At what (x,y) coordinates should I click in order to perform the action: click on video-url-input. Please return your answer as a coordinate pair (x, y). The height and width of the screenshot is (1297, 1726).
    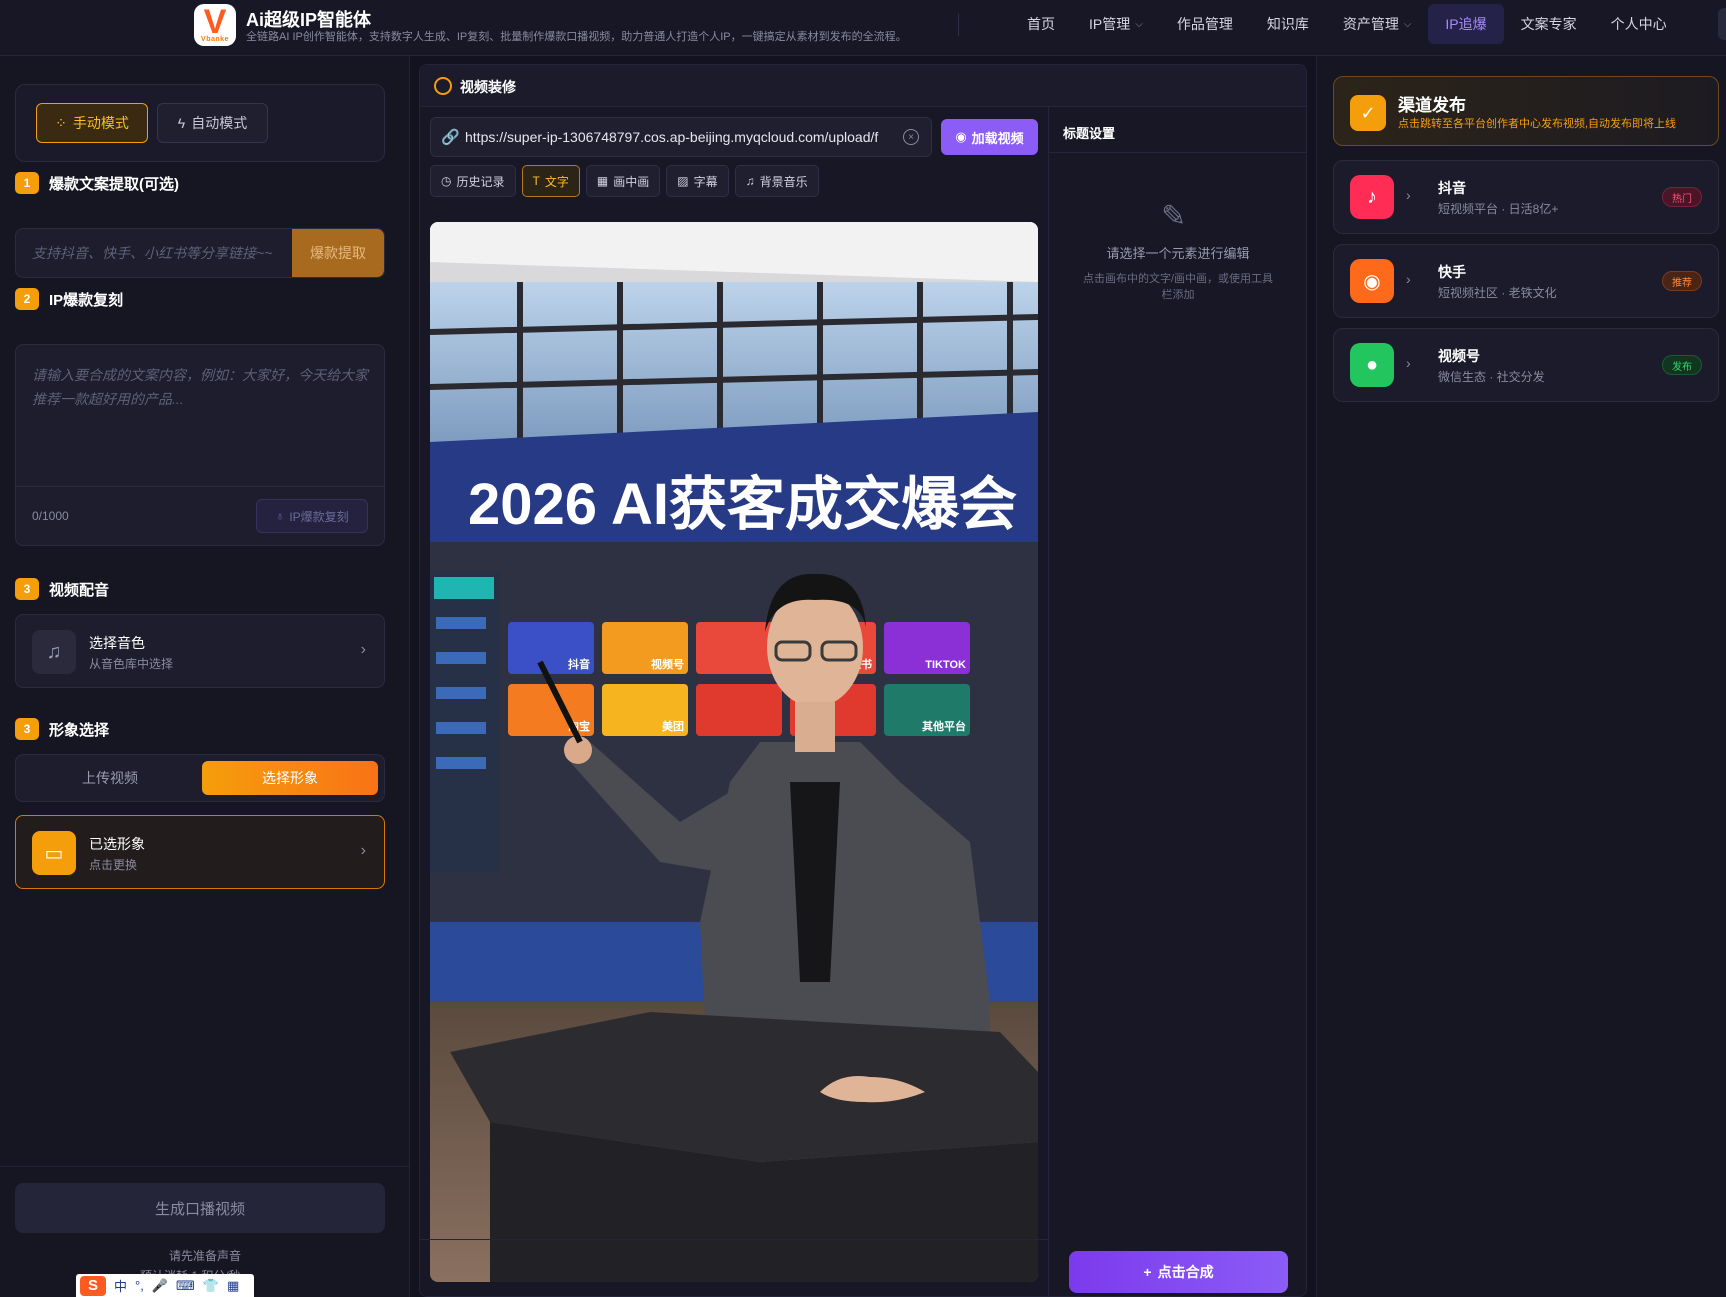
    Looking at the image, I should click on (681, 137).